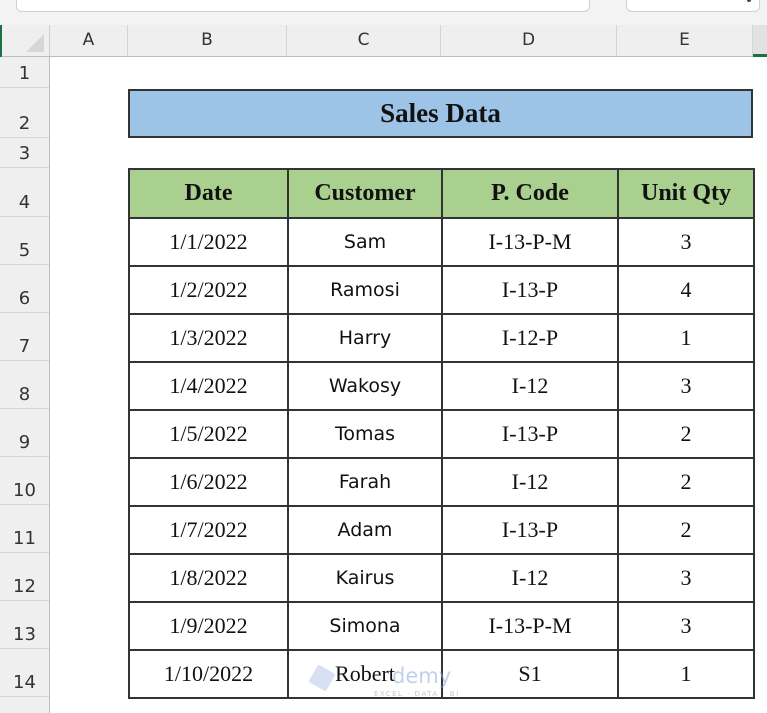 This screenshot has width=767, height=713. I want to click on unit-qty-cell: 4, so click(686, 290).